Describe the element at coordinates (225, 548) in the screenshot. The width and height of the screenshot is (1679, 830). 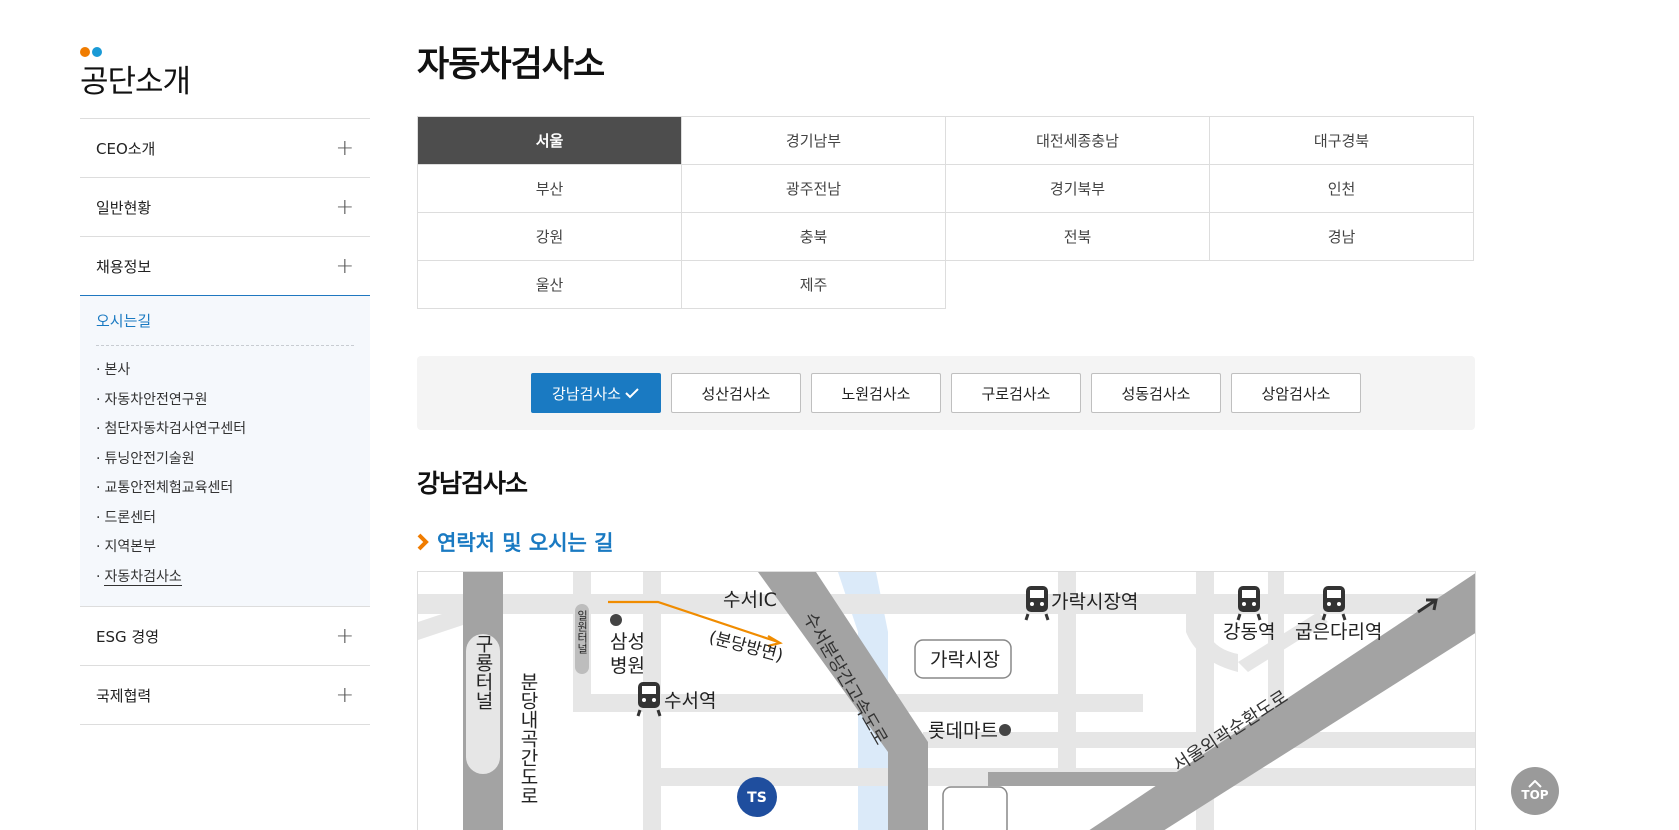
I see `sub-item-regional-hq: · 지역본부` at that location.